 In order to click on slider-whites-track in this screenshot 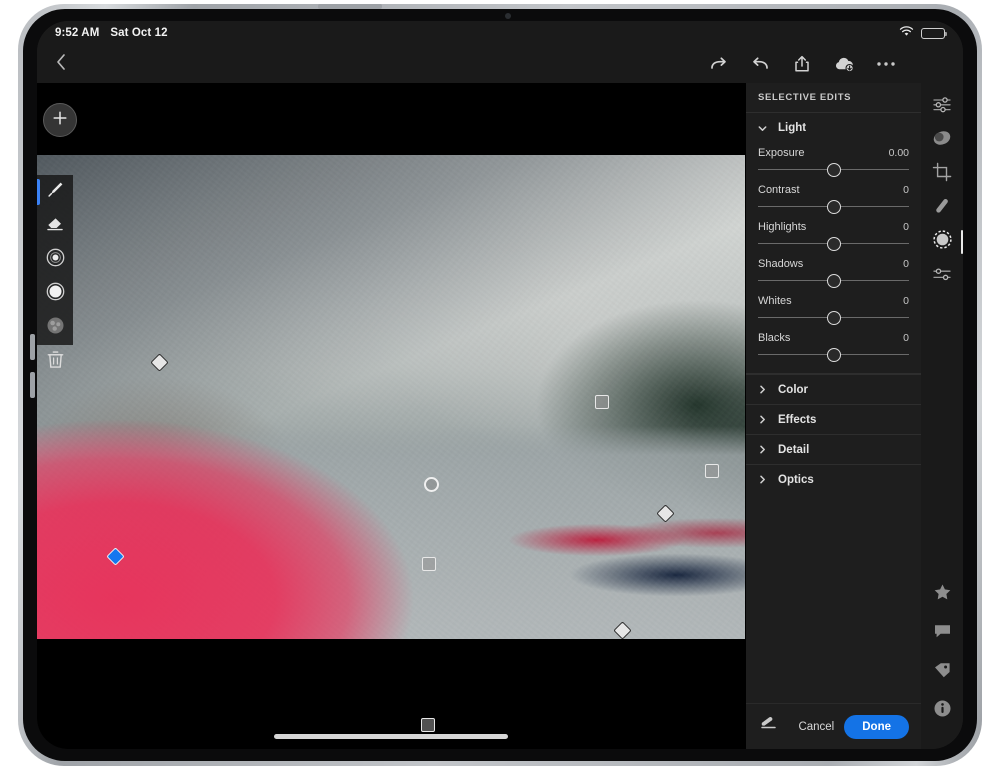, I will do `click(833, 318)`.